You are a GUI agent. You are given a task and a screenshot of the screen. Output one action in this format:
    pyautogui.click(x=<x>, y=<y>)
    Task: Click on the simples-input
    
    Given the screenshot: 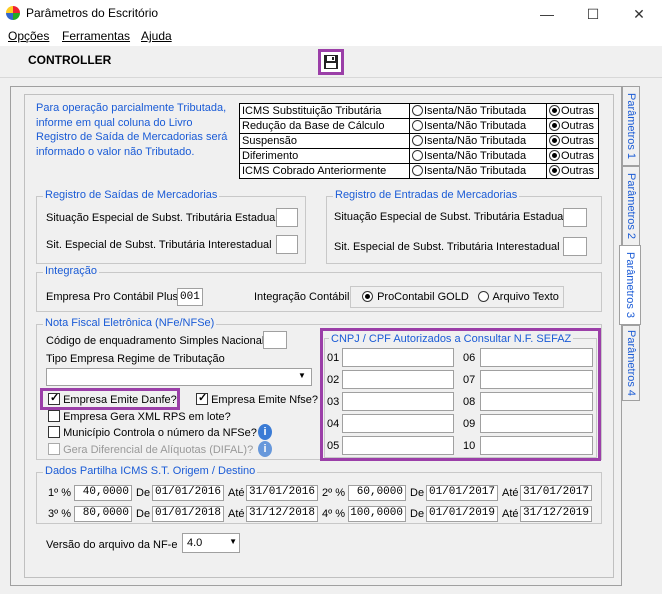 What is the action you would take?
    pyautogui.click(x=275, y=340)
    